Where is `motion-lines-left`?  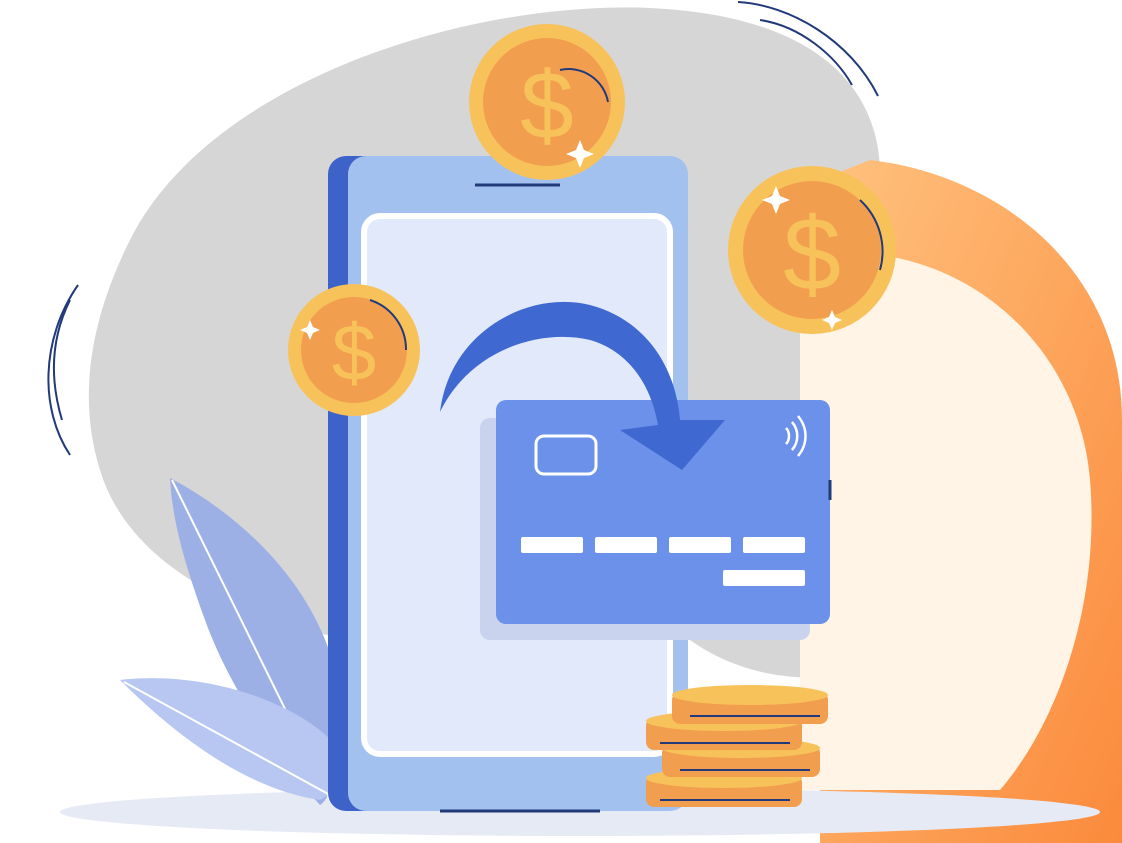 motion-lines-left is located at coordinates (63, 370).